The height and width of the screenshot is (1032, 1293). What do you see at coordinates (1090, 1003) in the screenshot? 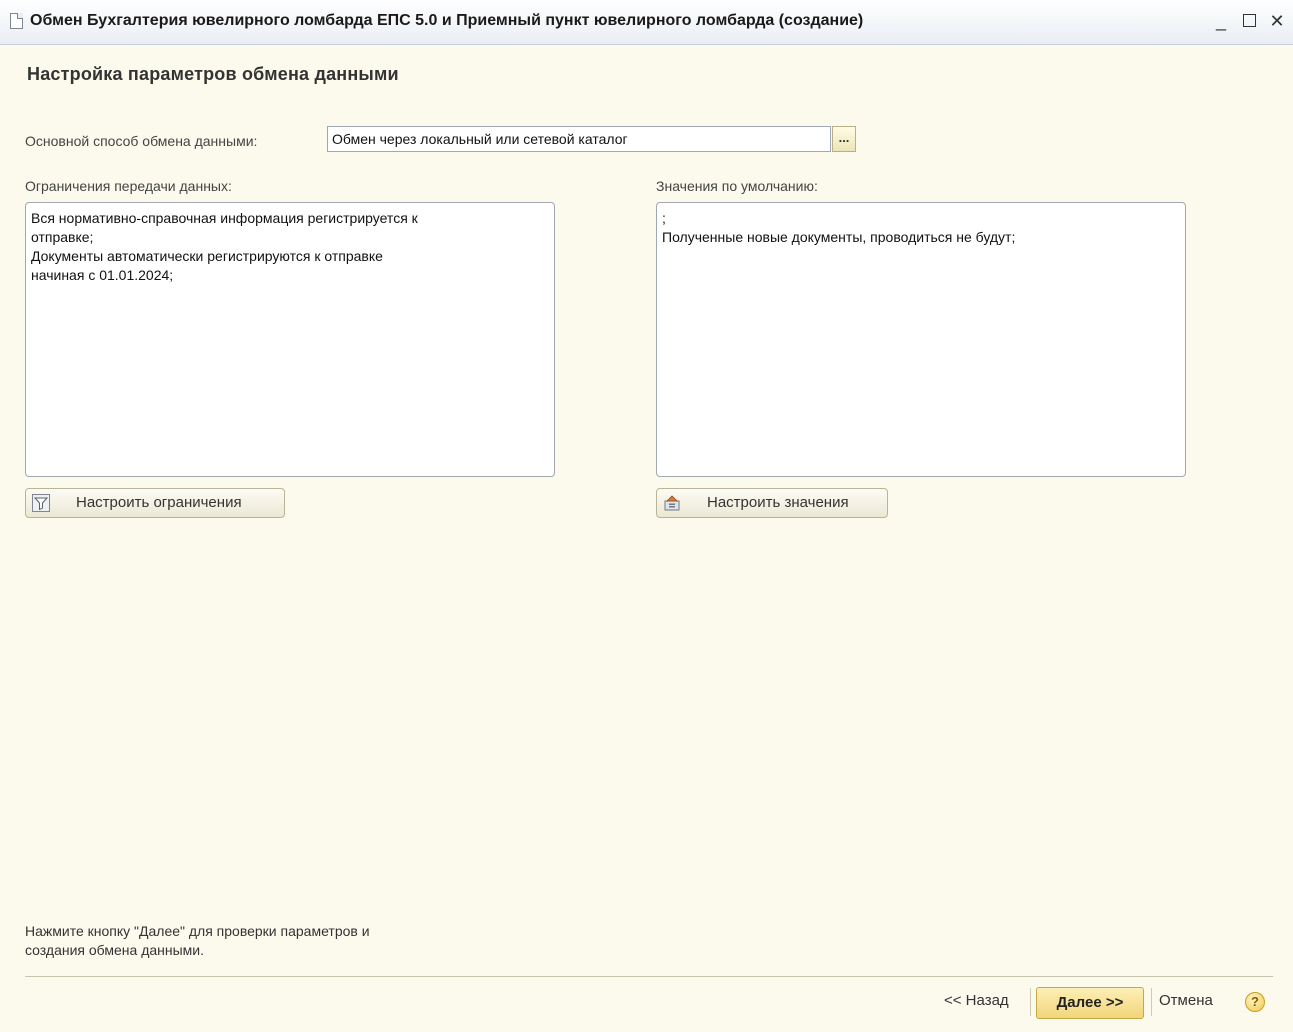
I see `next-button: Далее >>` at bounding box center [1090, 1003].